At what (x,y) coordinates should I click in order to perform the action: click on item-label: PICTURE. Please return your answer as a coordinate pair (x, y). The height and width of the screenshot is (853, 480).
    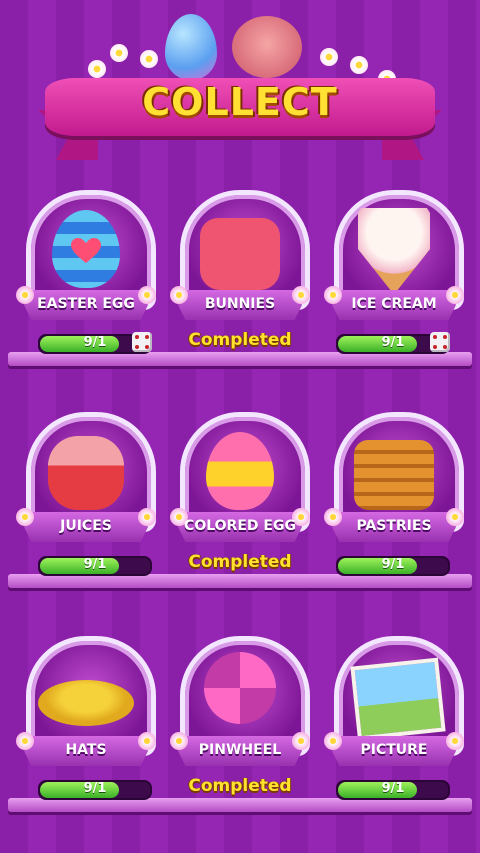
    Looking at the image, I should click on (394, 750).